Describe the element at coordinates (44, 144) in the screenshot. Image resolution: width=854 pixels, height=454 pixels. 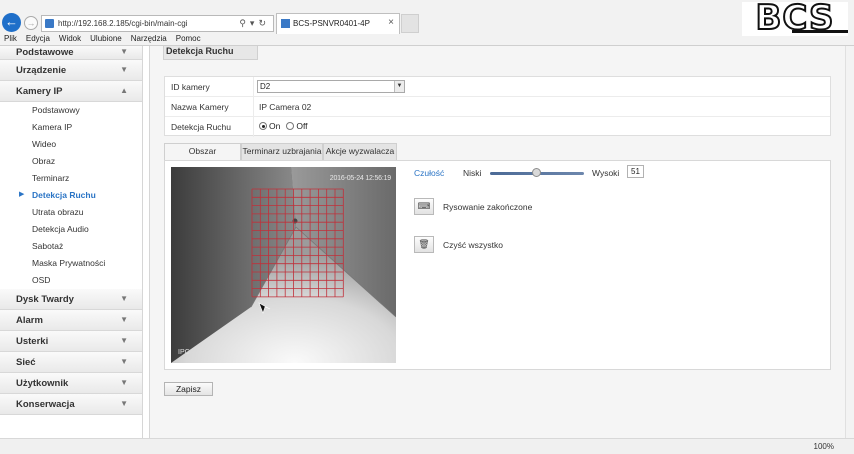
I see `sidebar-item-label: Wideo` at that location.